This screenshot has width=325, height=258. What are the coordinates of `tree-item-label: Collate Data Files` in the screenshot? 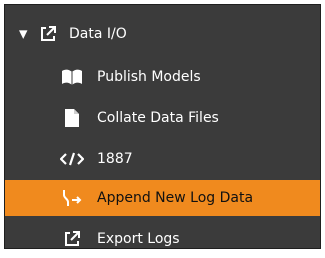 It's located at (158, 118).